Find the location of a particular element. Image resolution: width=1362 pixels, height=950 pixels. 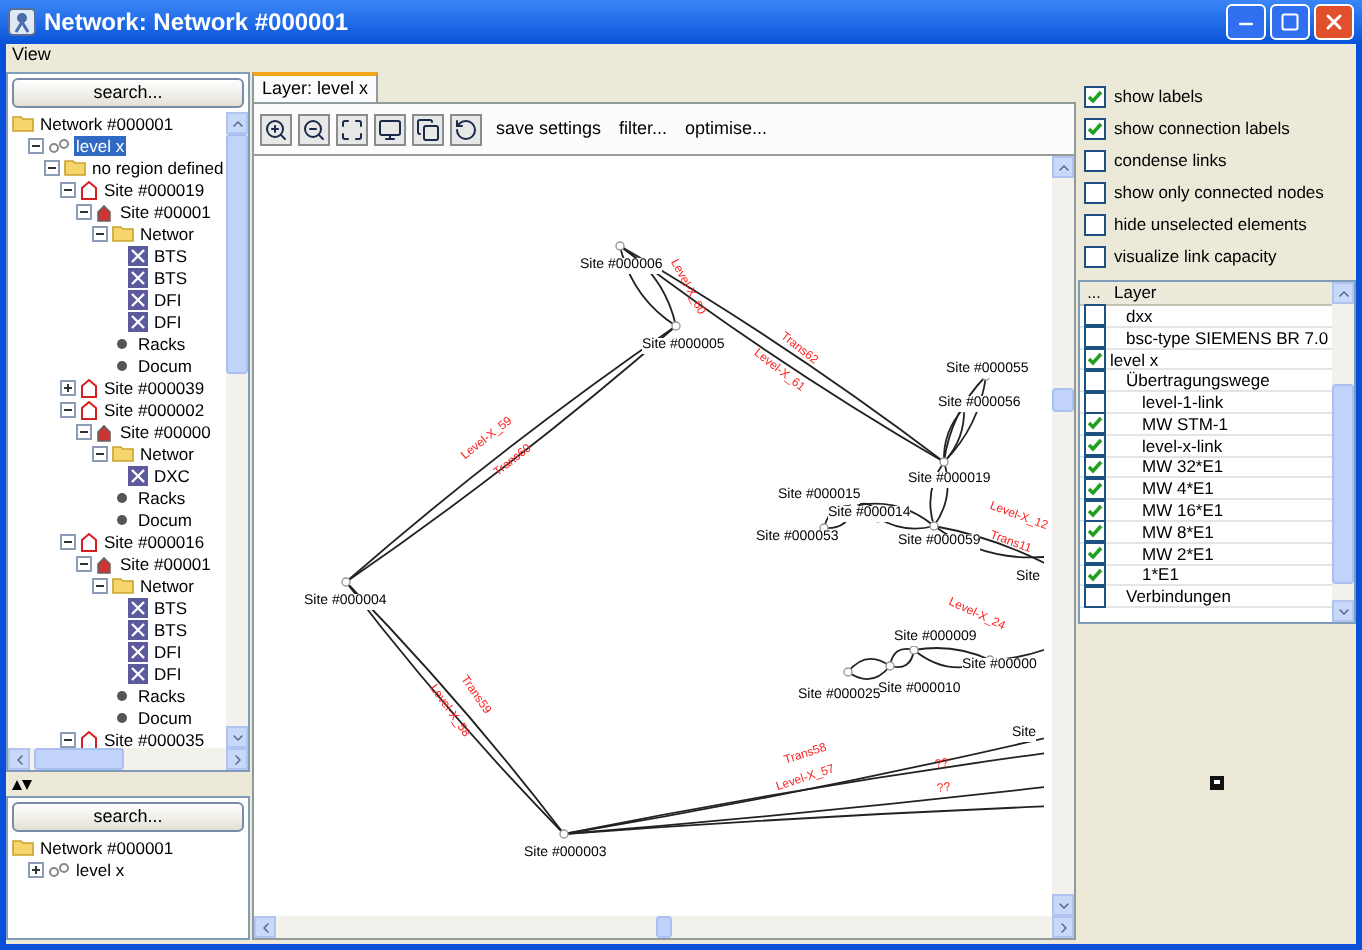

tree-item: Site #00000 is located at coordinates (165, 431).